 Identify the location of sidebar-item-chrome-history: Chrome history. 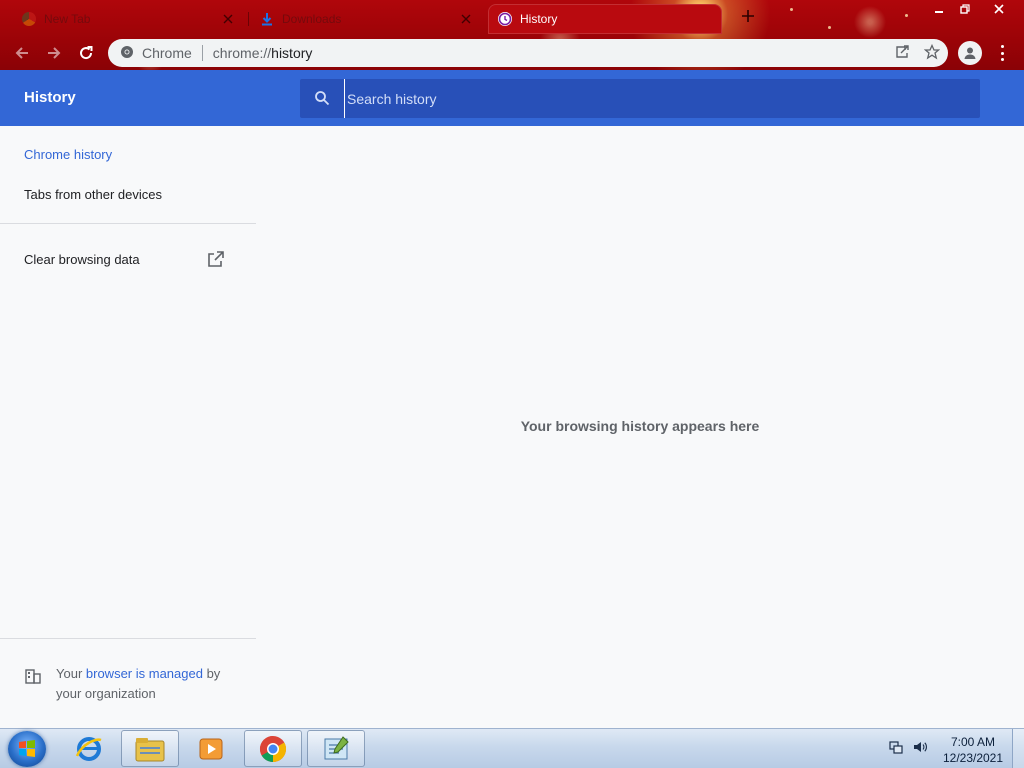
(68, 154).